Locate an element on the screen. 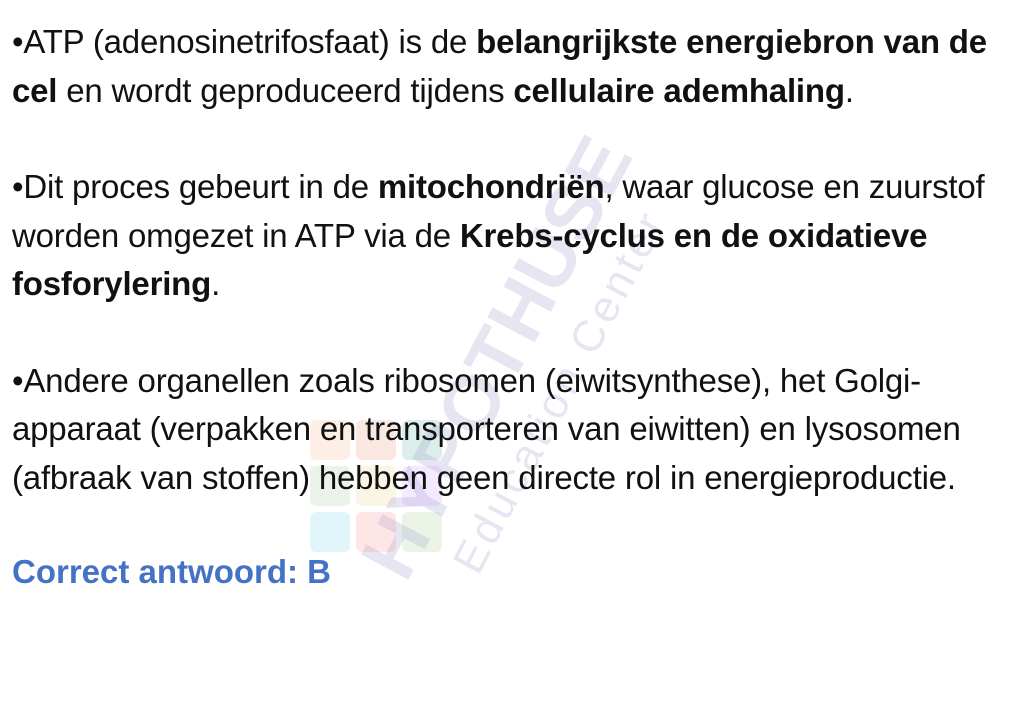  bold-segment: cellulaire ademhaling is located at coordinates (679, 90).